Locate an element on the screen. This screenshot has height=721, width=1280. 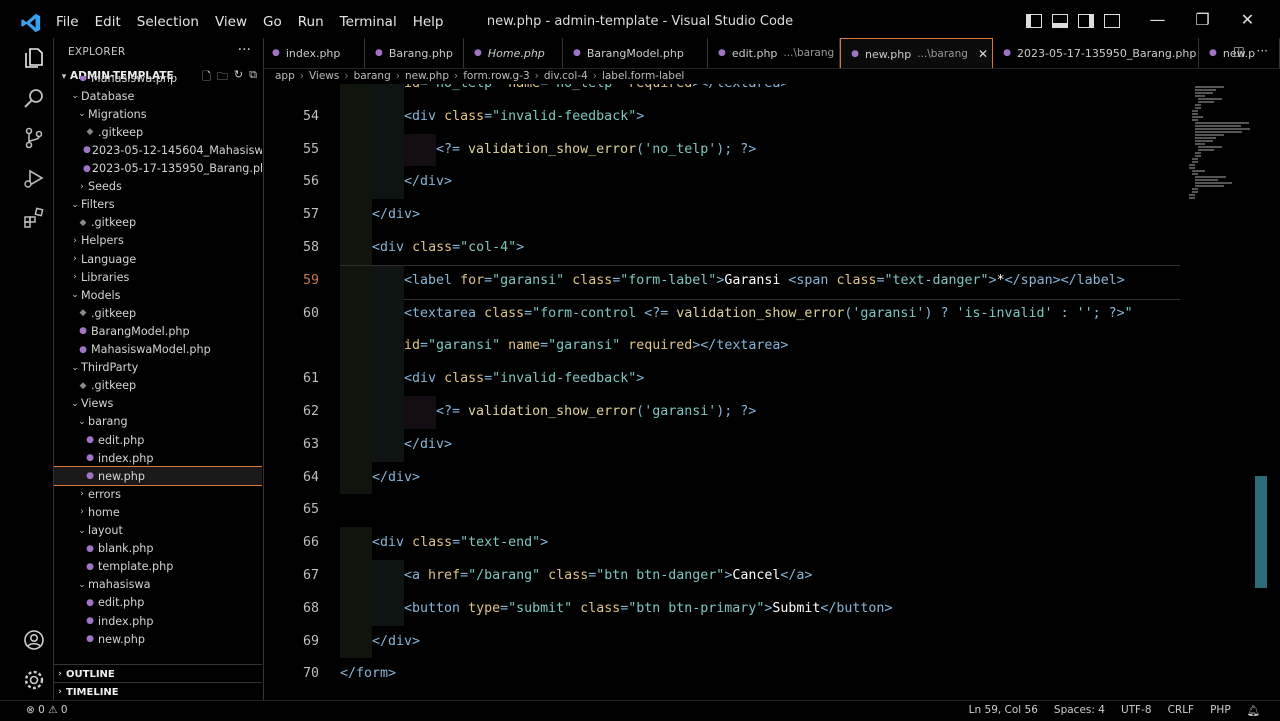
close-window-button: ✕ is located at coordinates (1247, 19).